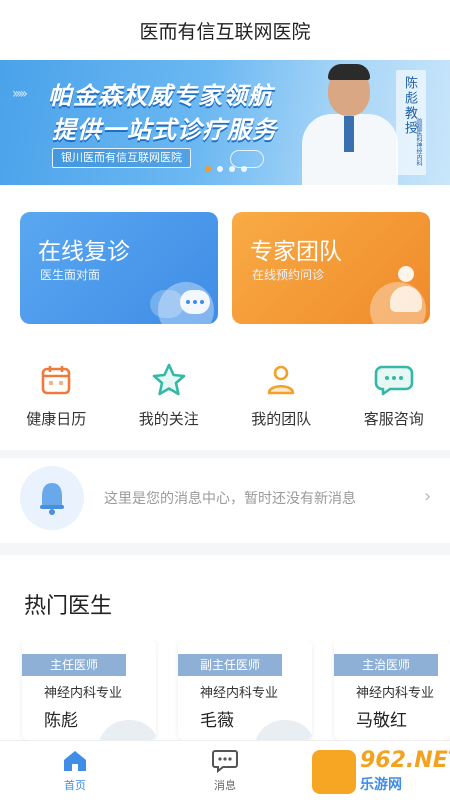 Image resolution: width=450 pixels, height=800 pixels. I want to click on online-followup-card: 在线复诊 医生面对面, so click(119, 268).